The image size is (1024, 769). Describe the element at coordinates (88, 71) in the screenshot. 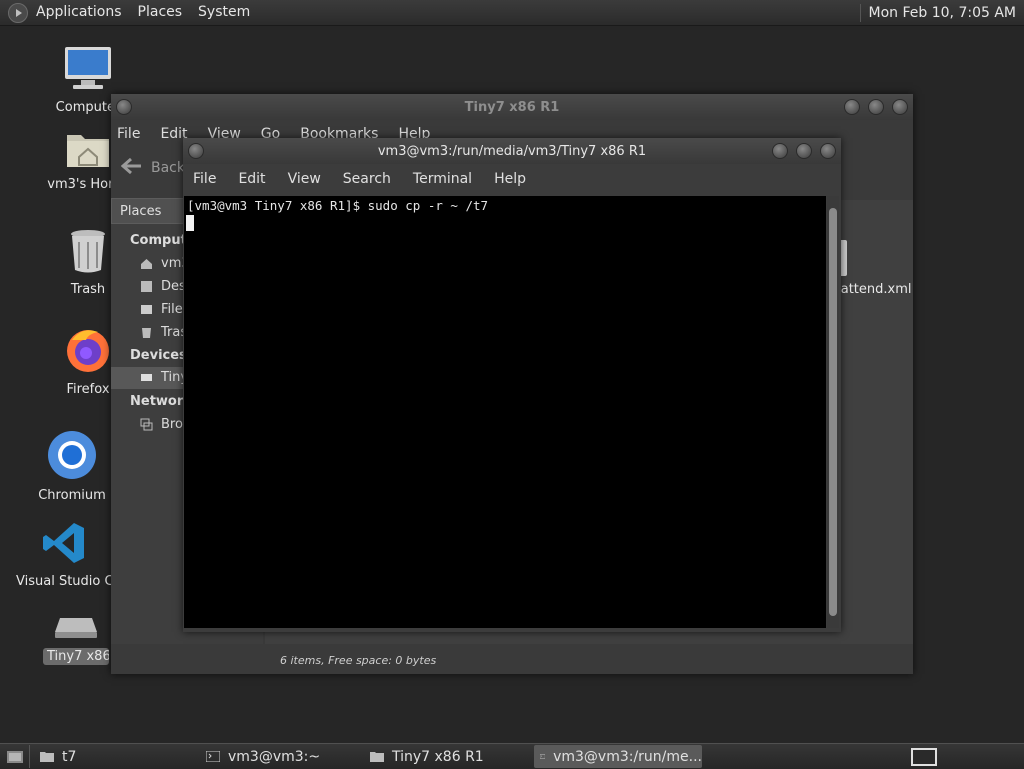

I see `computer-icon` at that location.